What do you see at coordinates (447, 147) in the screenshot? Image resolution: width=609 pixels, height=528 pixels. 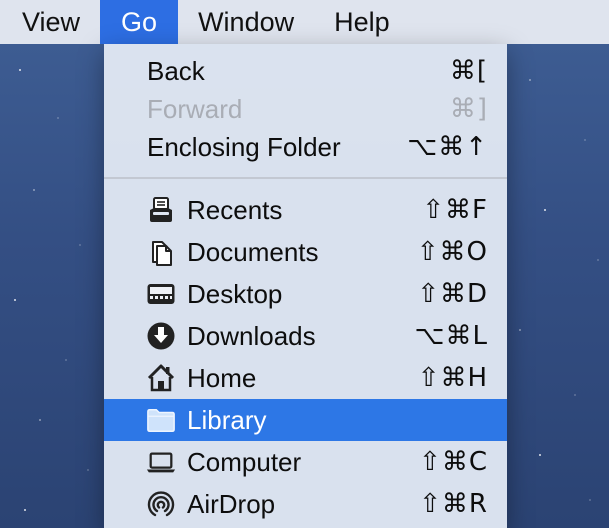 I see `menu-item-shortcut: ⌥⌘↑` at bounding box center [447, 147].